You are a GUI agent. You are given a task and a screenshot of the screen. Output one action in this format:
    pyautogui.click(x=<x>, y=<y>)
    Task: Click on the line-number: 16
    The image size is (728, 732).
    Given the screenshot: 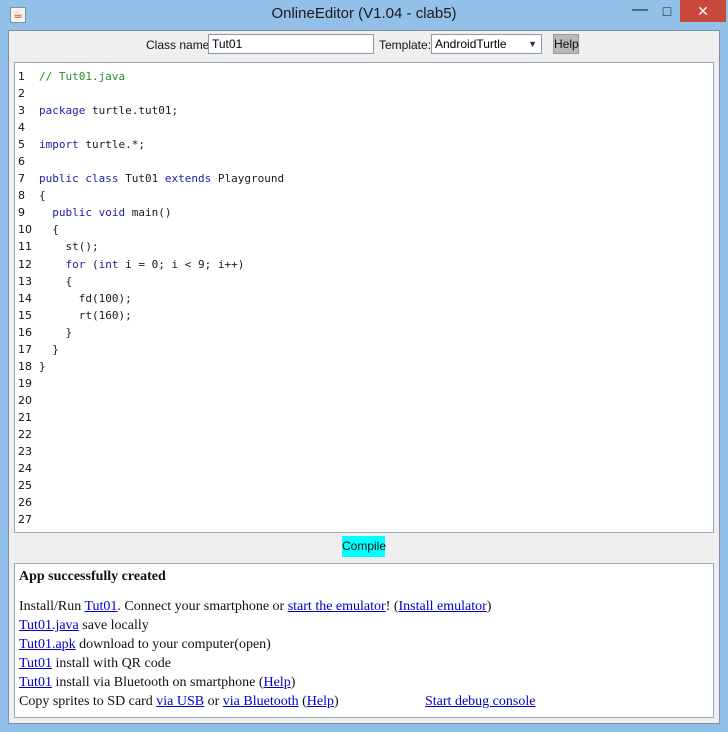 What is the action you would take?
    pyautogui.click(x=25, y=332)
    